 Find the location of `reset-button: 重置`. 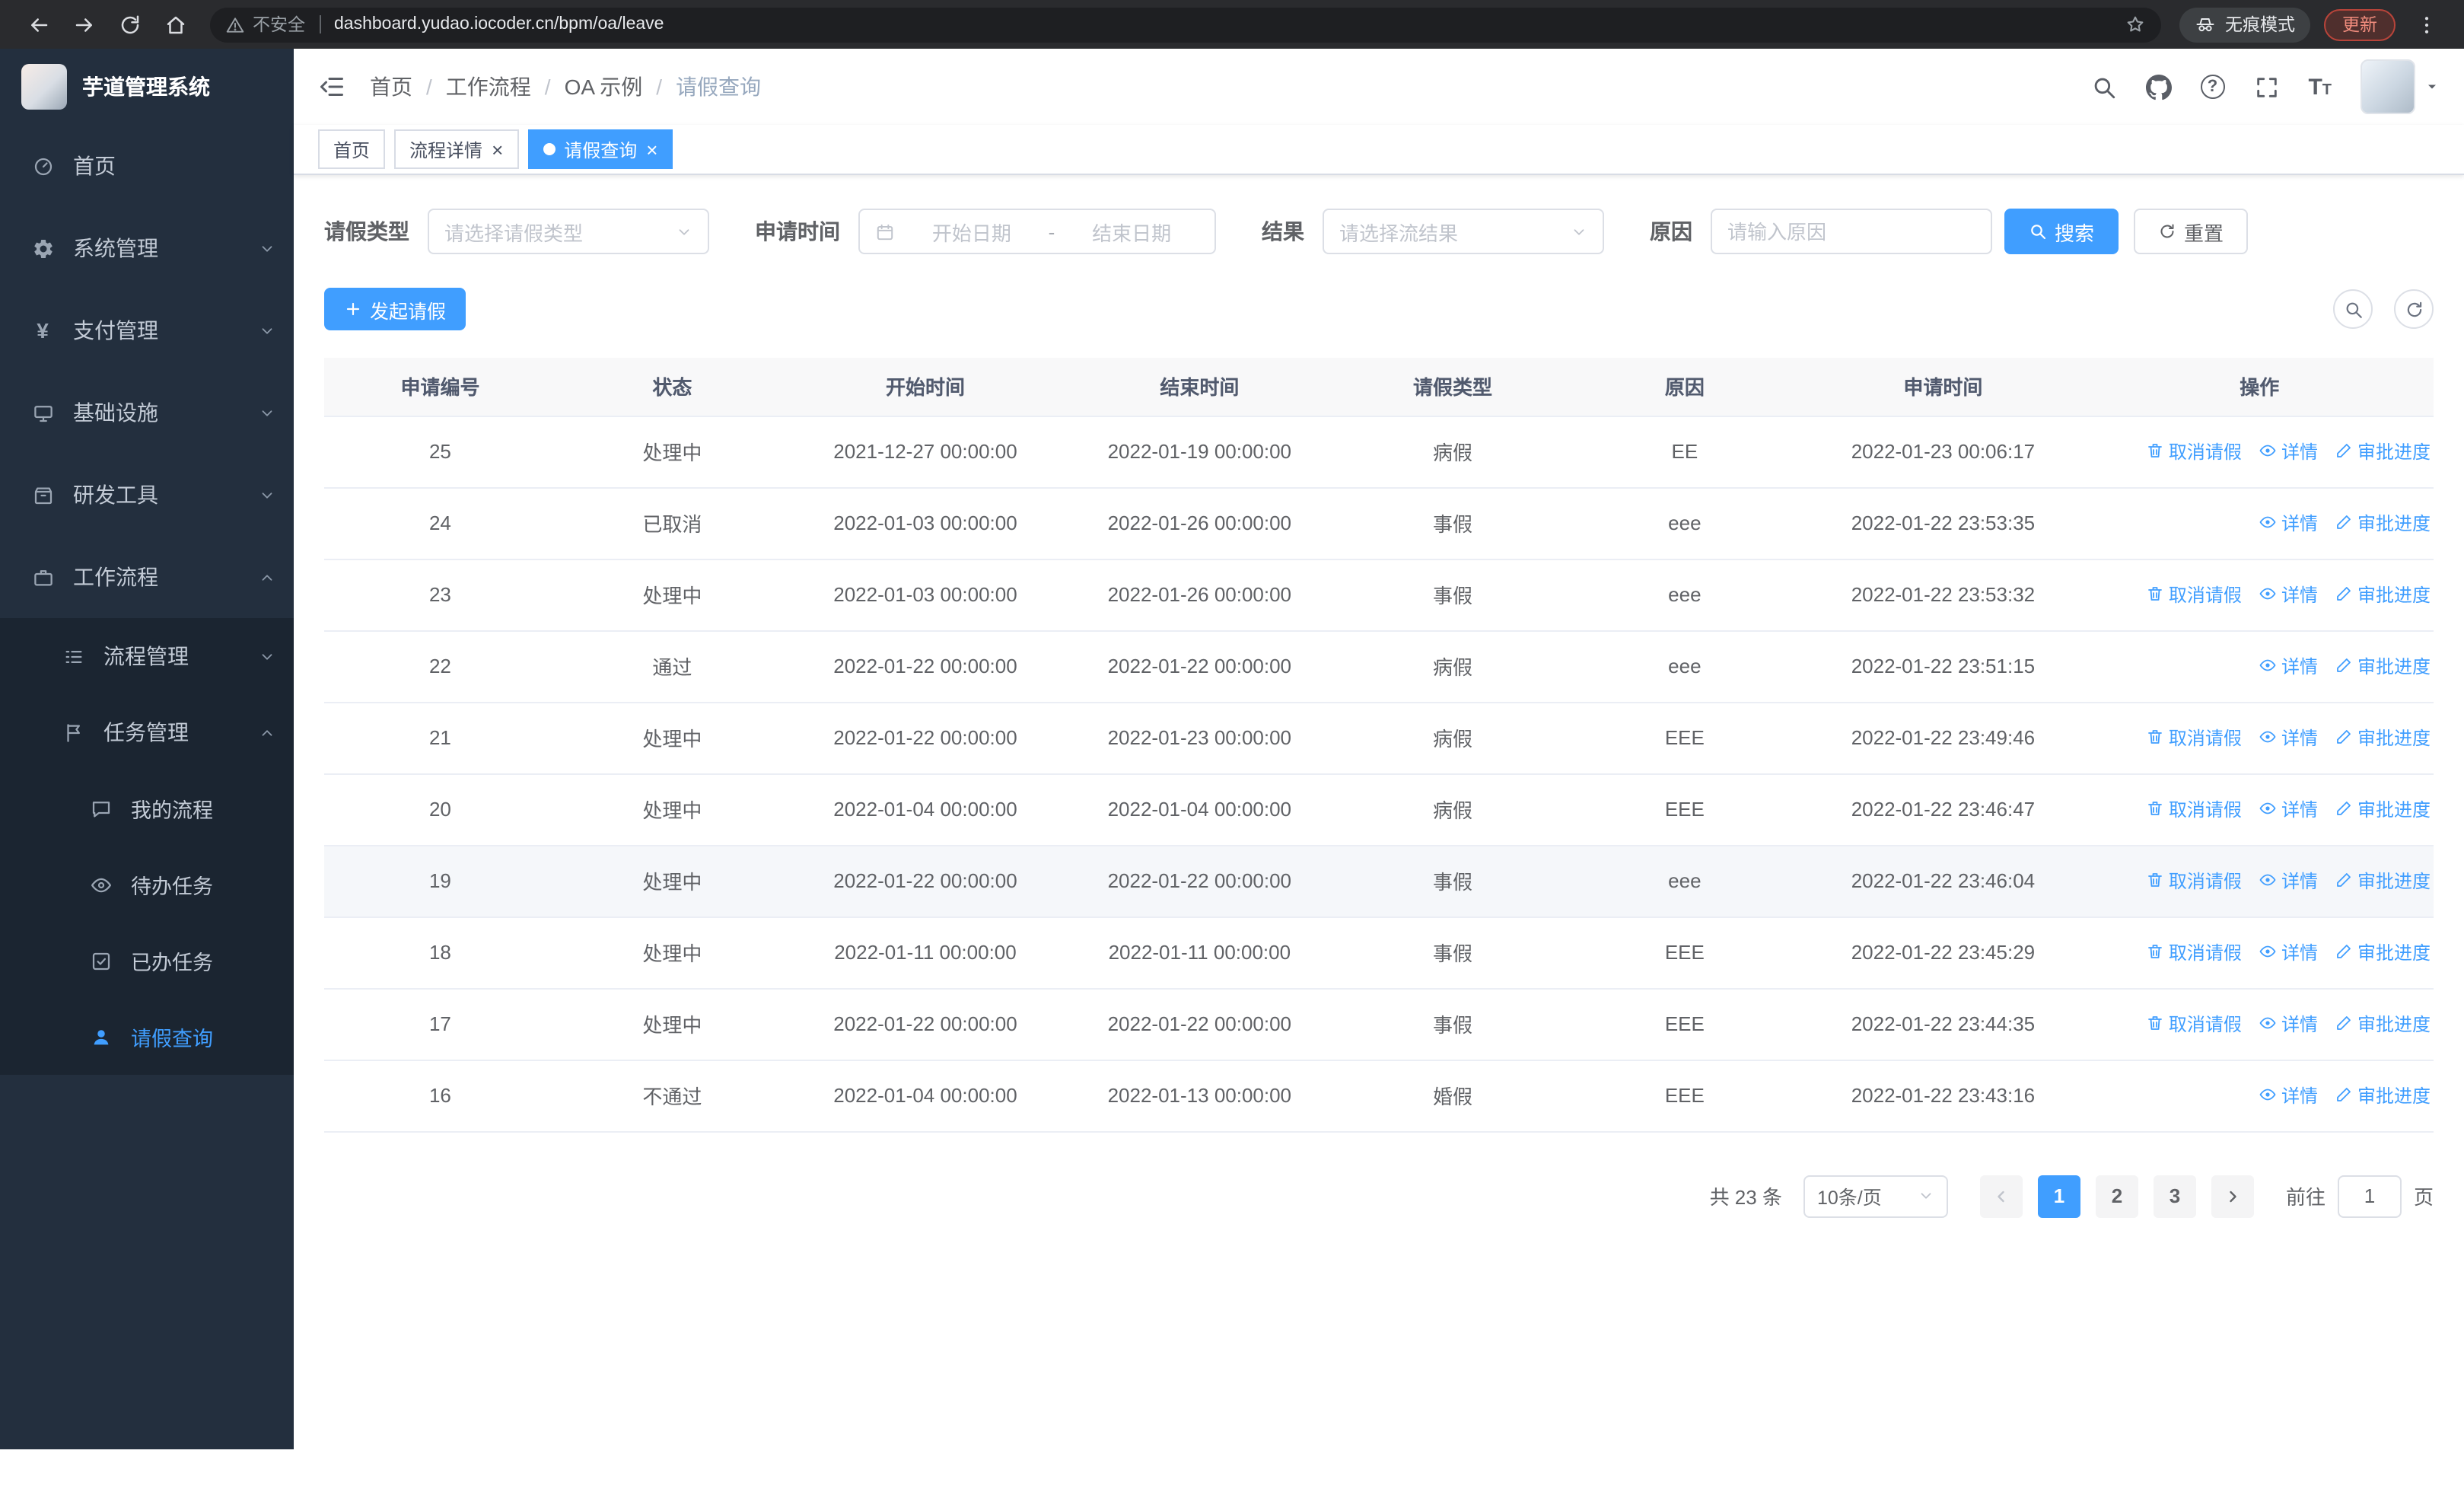

reset-button: 重置 is located at coordinates (2191, 231).